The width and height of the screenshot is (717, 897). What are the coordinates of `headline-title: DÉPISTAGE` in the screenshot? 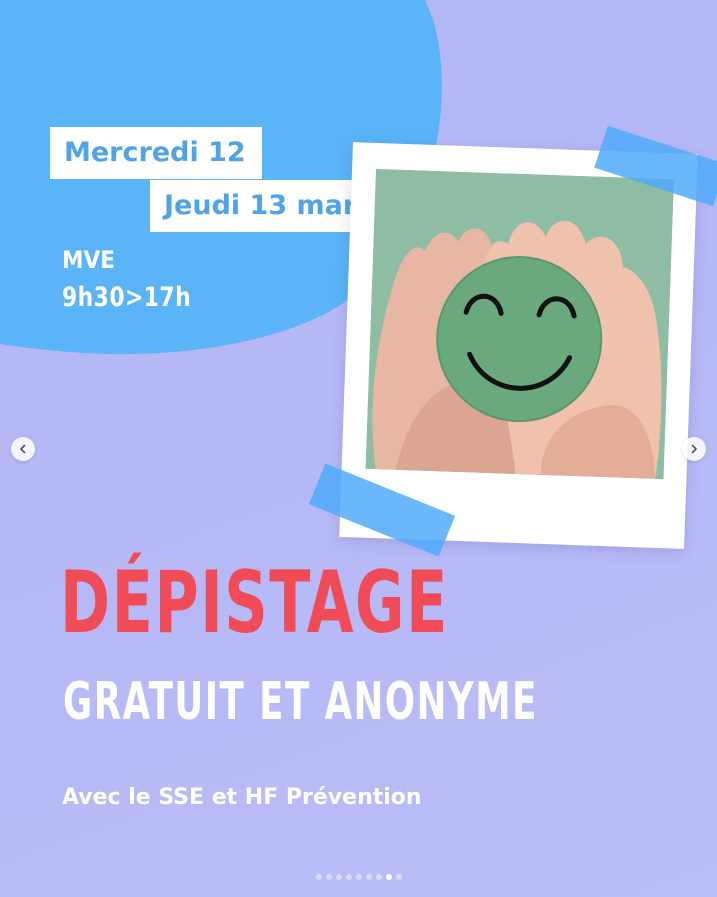 It's located at (254, 603).